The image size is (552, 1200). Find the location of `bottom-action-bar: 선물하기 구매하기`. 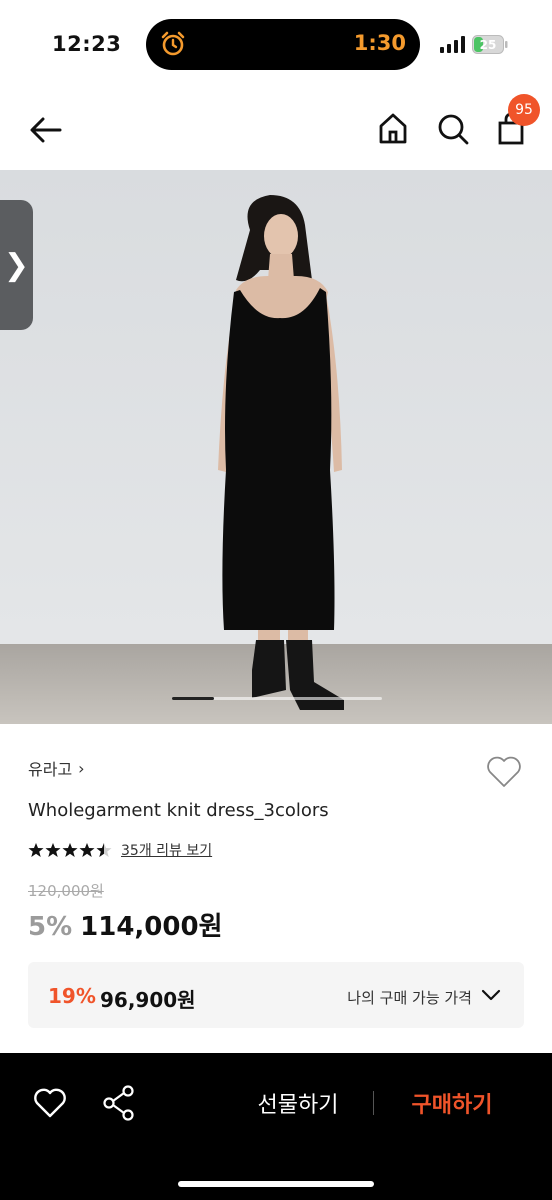

bottom-action-bar: 선물하기 구매하기 is located at coordinates (276, 1126).